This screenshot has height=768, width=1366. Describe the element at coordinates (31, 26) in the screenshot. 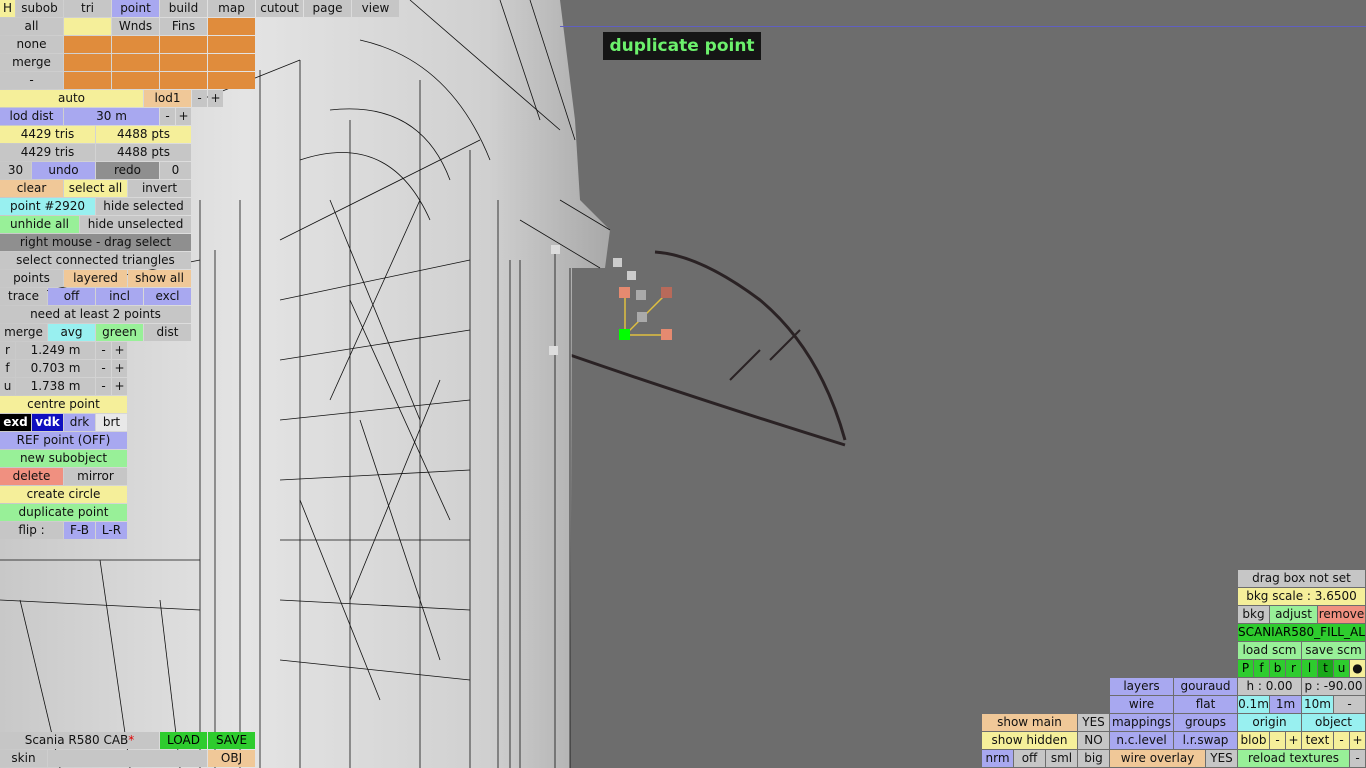

I see `select-all-button: all` at that location.